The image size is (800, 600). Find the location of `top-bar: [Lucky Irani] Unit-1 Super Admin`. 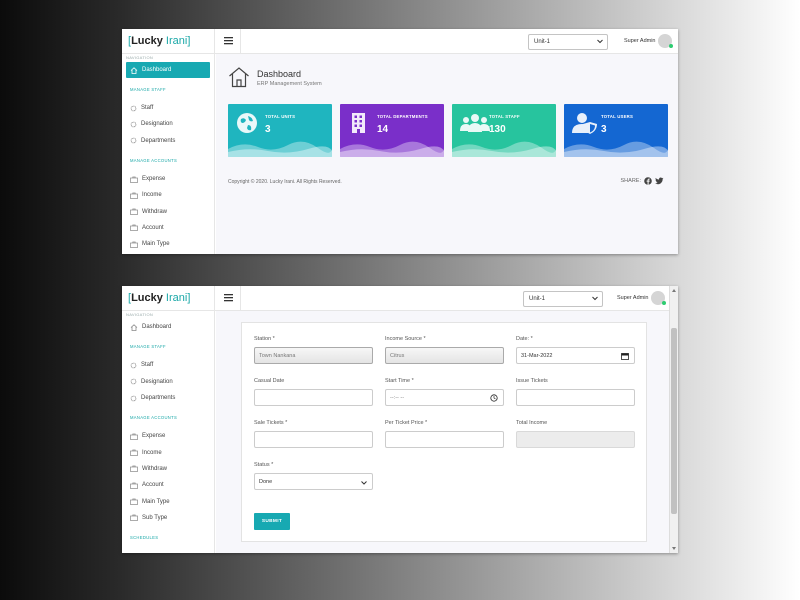

top-bar: [Lucky Irani] Unit-1 Super Admin is located at coordinates (400, 298).